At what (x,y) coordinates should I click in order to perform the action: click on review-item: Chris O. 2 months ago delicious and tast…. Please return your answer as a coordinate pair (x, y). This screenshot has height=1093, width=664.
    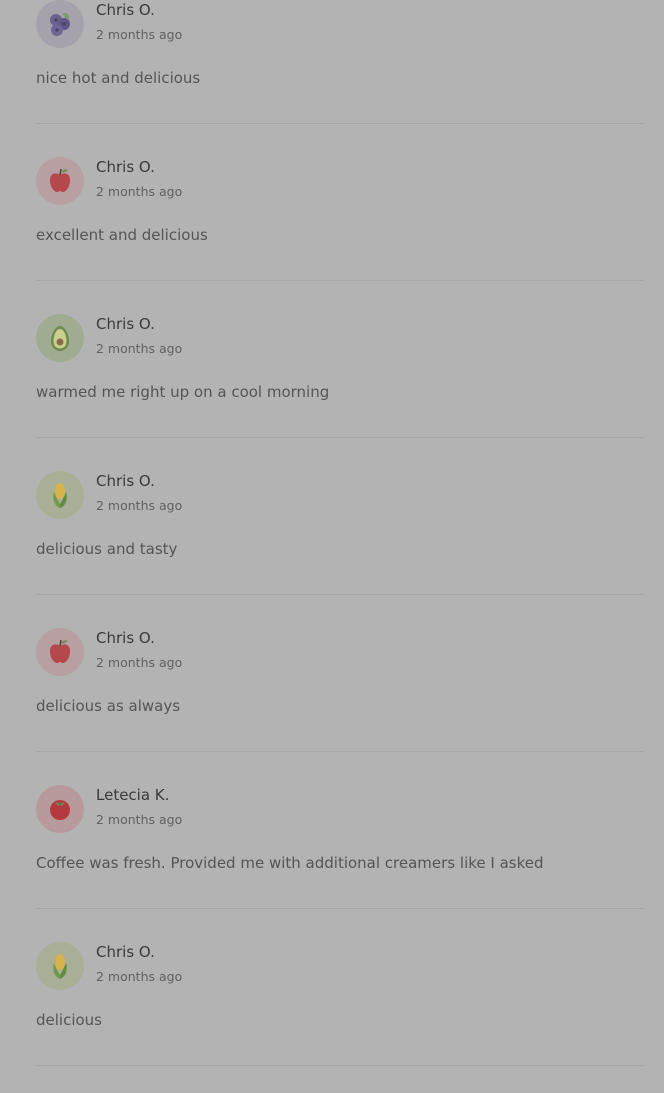
    Looking at the image, I should click on (332, 536).